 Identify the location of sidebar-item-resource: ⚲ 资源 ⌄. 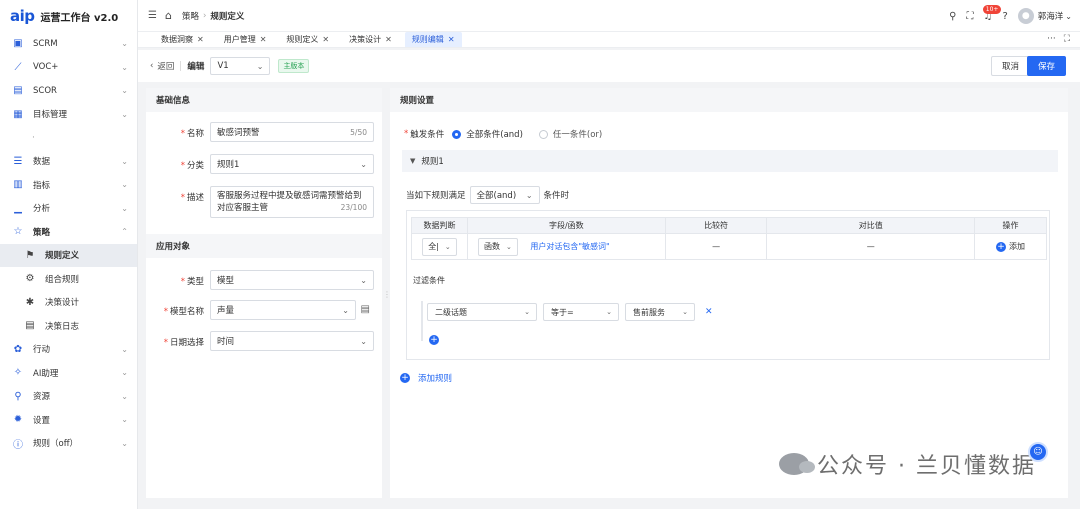
(68, 397).